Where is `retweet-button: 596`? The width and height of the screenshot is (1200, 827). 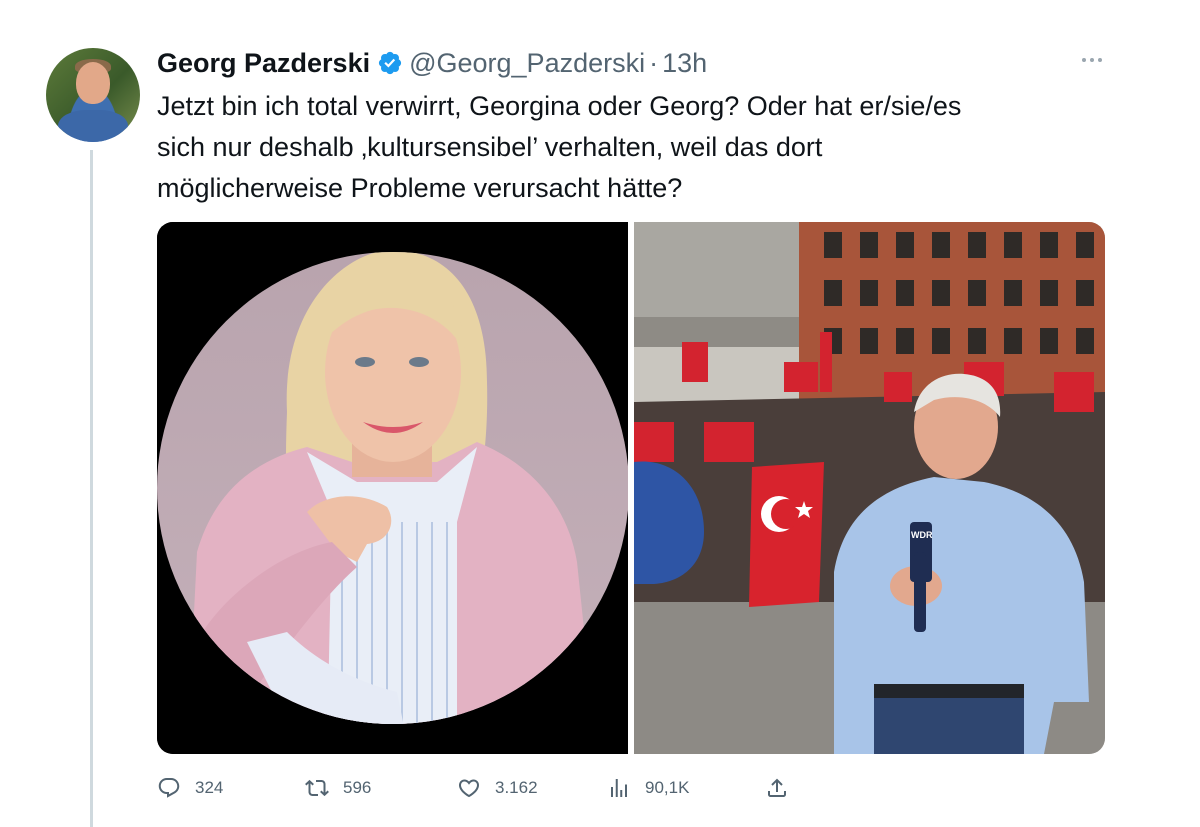 retweet-button: 596 is located at coordinates (338, 788).